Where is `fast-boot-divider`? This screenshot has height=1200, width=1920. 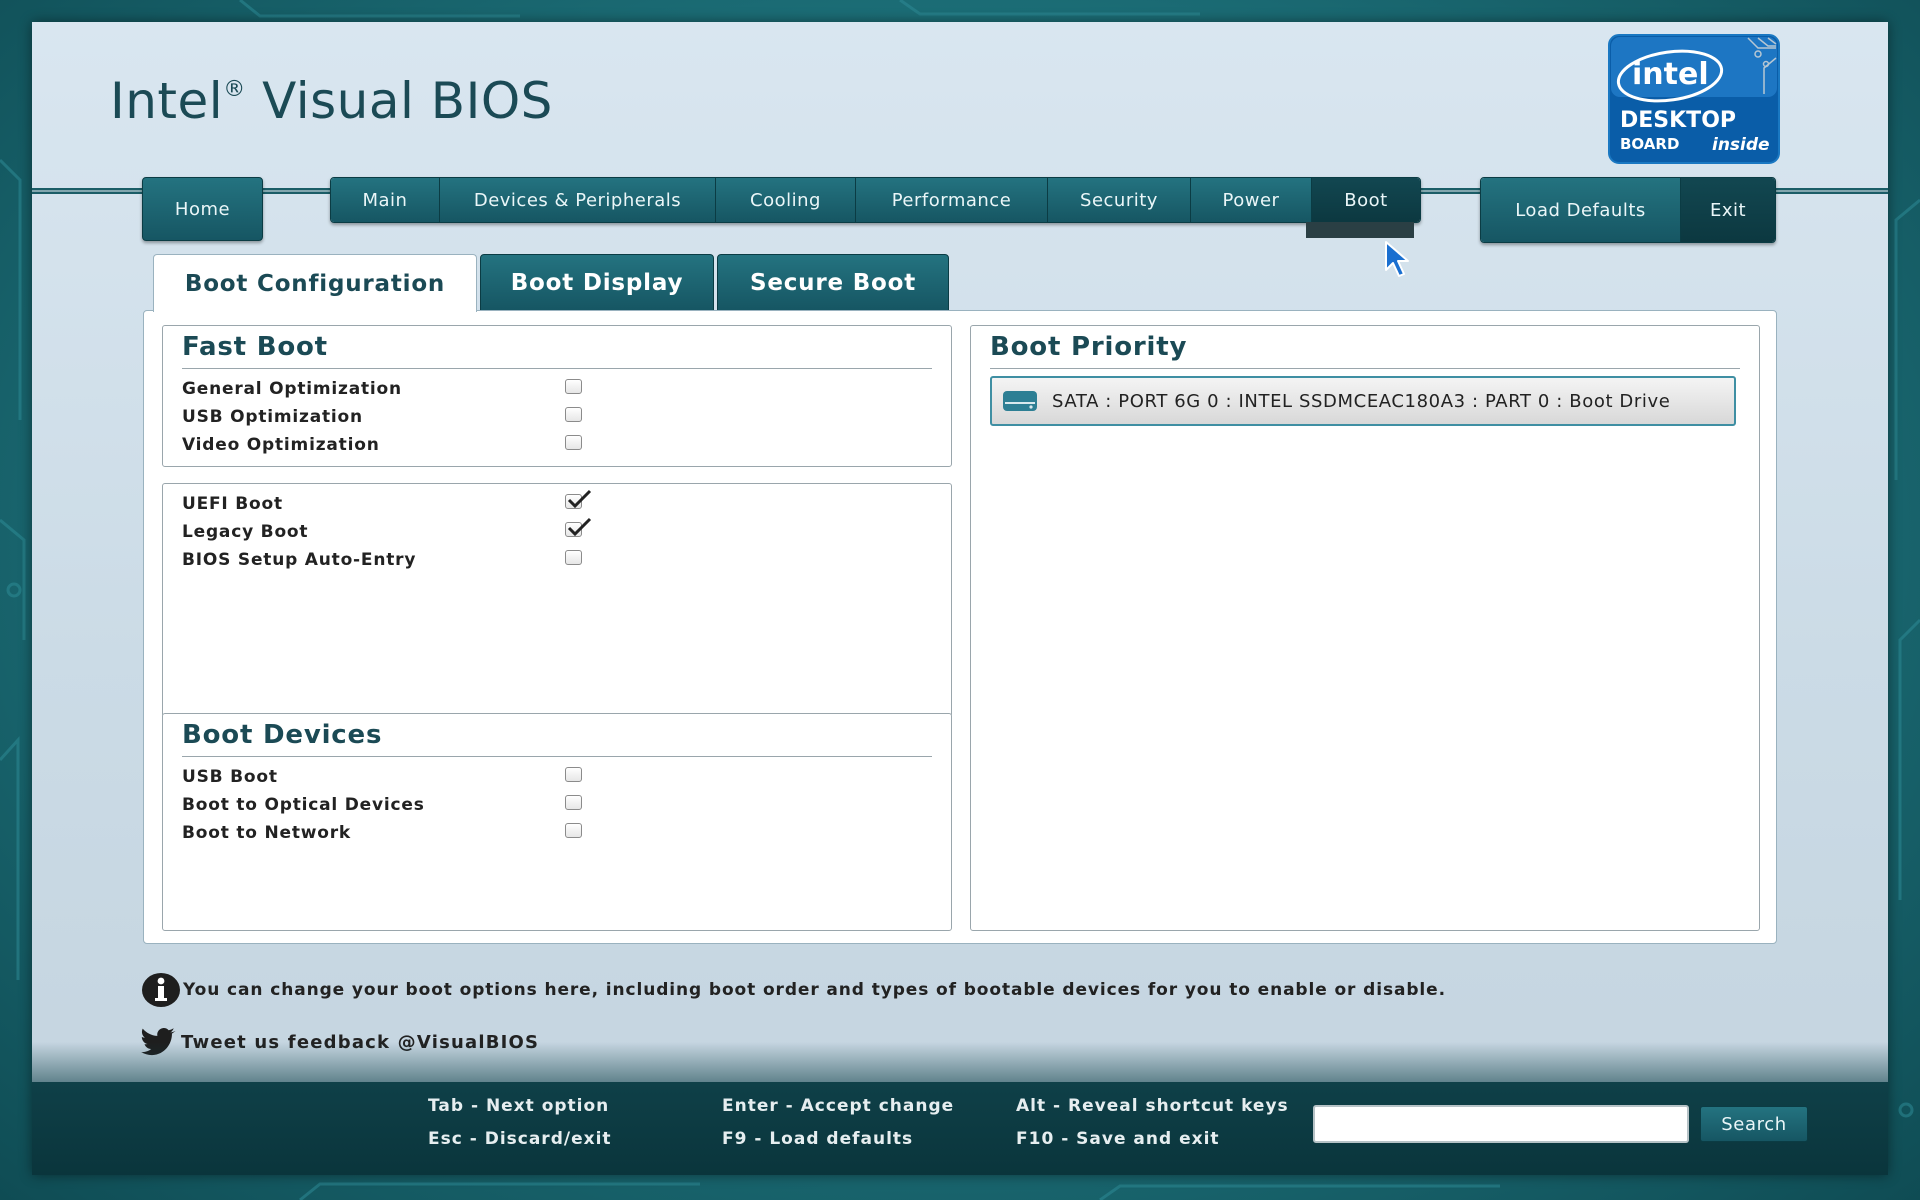 fast-boot-divider is located at coordinates (557, 368).